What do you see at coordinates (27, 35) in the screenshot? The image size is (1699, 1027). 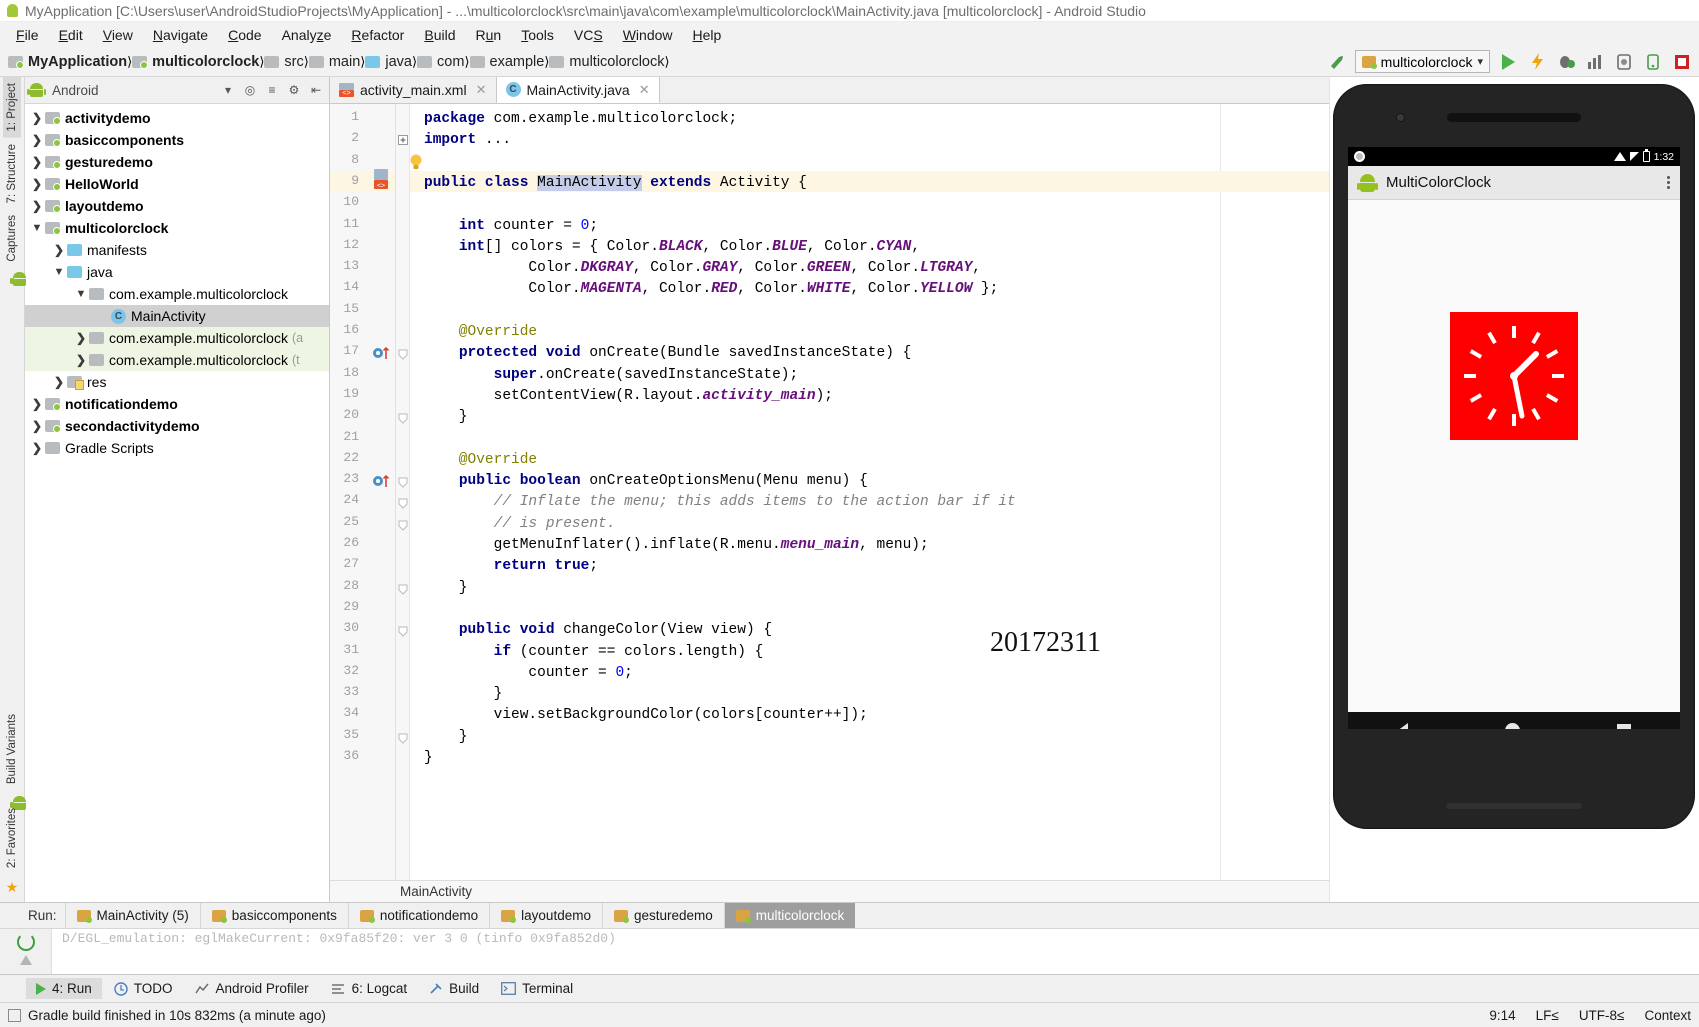 I see `menu-file: File` at bounding box center [27, 35].